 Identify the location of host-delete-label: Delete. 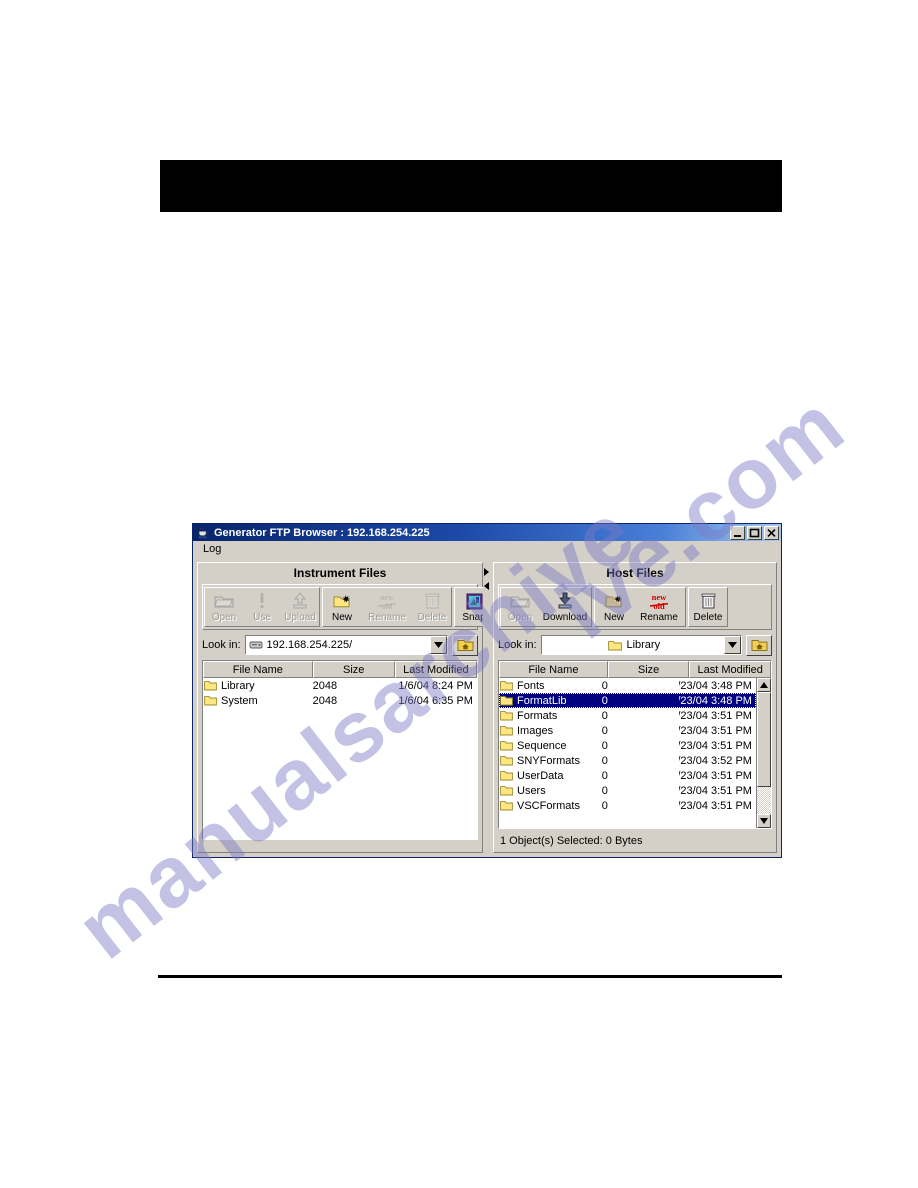
(708, 617).